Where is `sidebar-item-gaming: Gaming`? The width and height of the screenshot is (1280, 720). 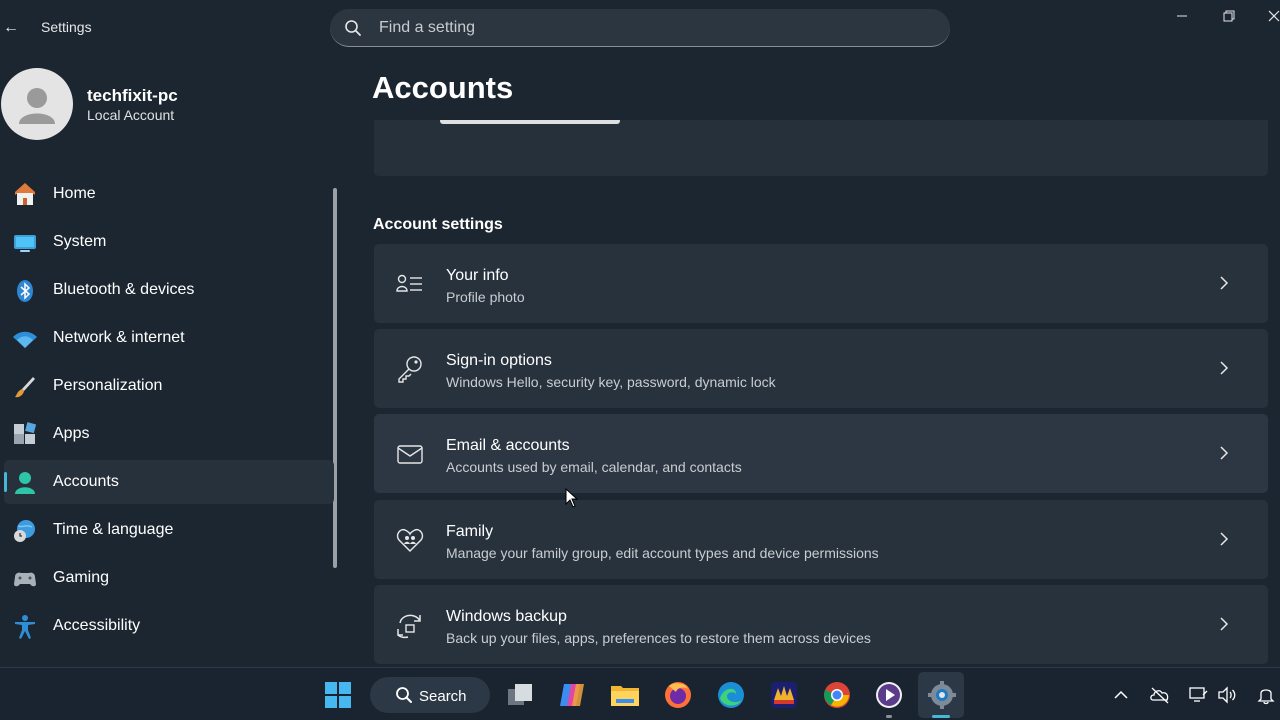 sidebar-item-gaming: Gaming is located at coordinates (169, 578).